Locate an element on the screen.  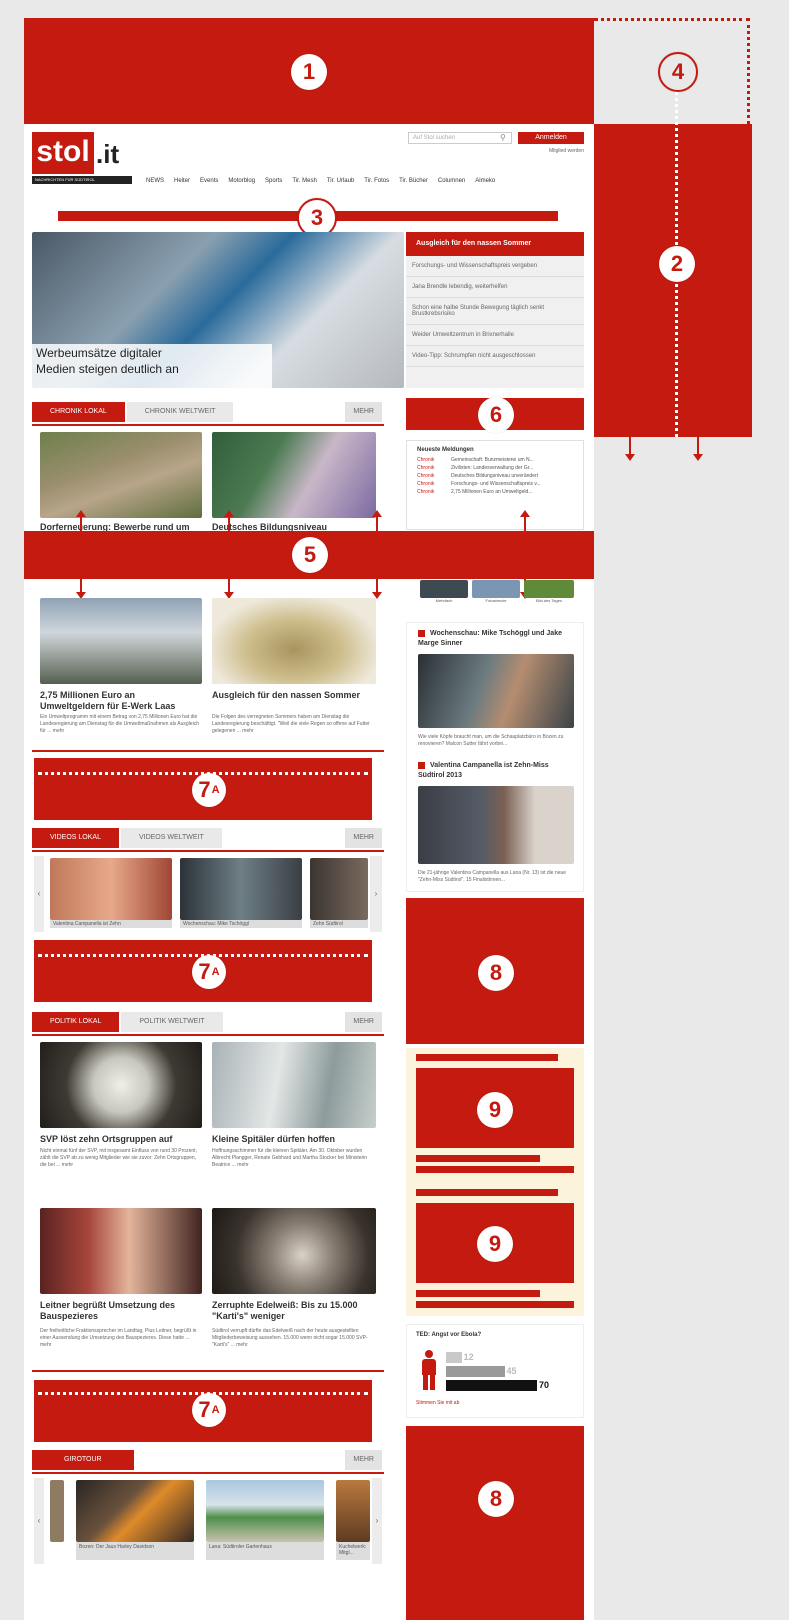
video-label: Valentina Campanella ist Zehn is located at coordinates (111, 924).